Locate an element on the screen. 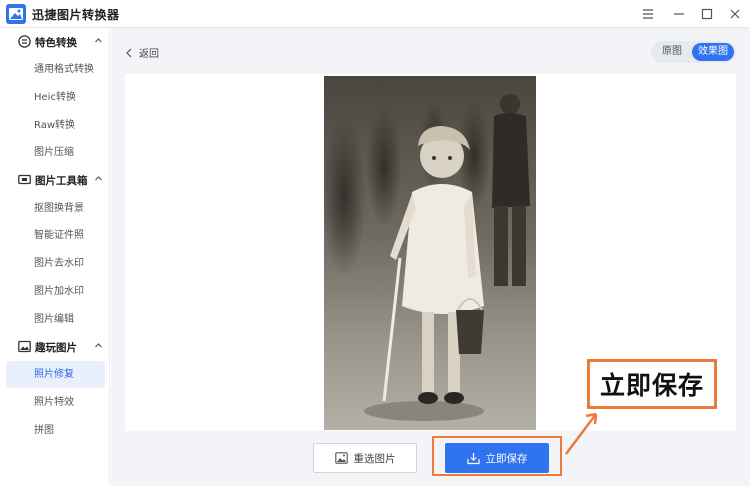  sidebar-group-fun-image: 趣玩图片 is located at coordinates (55, 347).